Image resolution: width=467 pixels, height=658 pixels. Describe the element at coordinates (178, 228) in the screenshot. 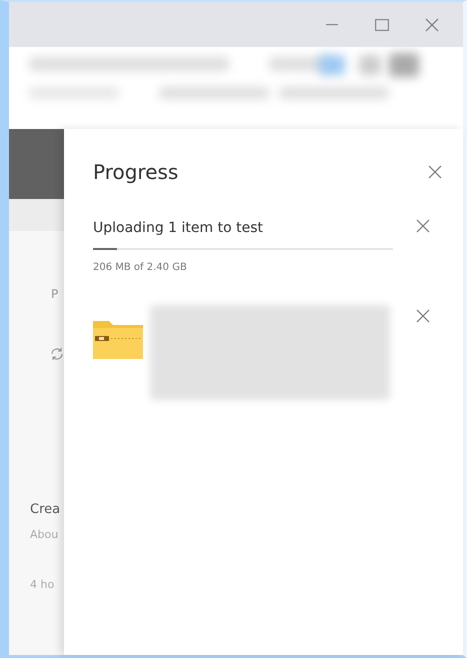

I see `upload-status: Uploading 1 item to test` at that location.